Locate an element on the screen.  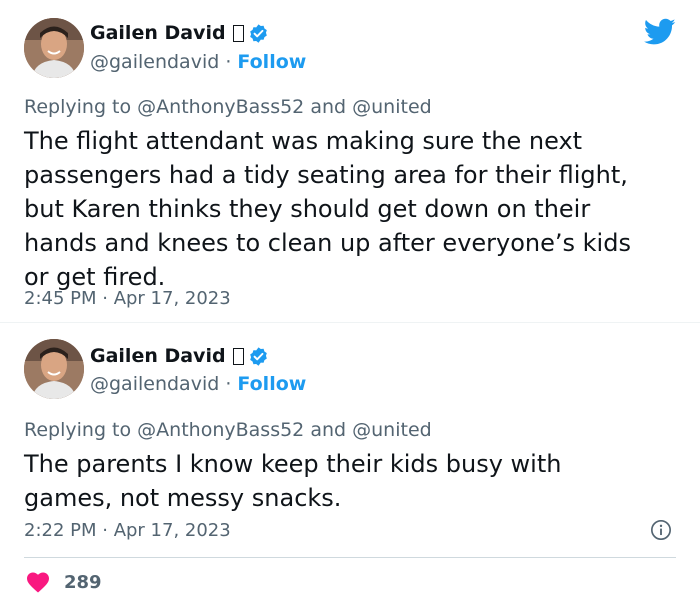
twitter-bird-icon is located at coordinates (660, 32).